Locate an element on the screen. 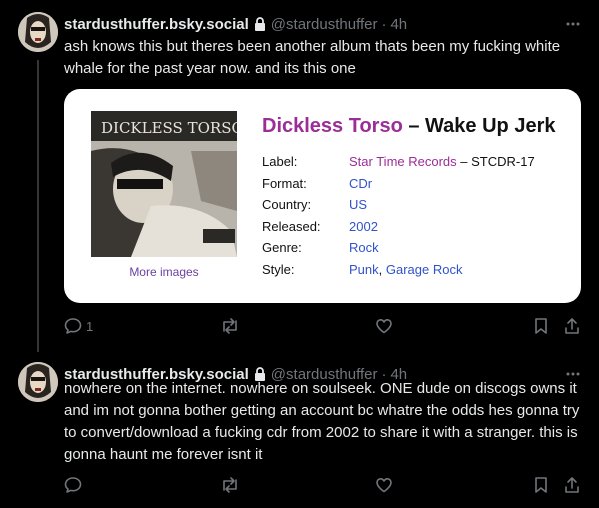 Image resolution: width=599 pixels, height=508 pixels. more-icon is located at coordinates (573, 26).